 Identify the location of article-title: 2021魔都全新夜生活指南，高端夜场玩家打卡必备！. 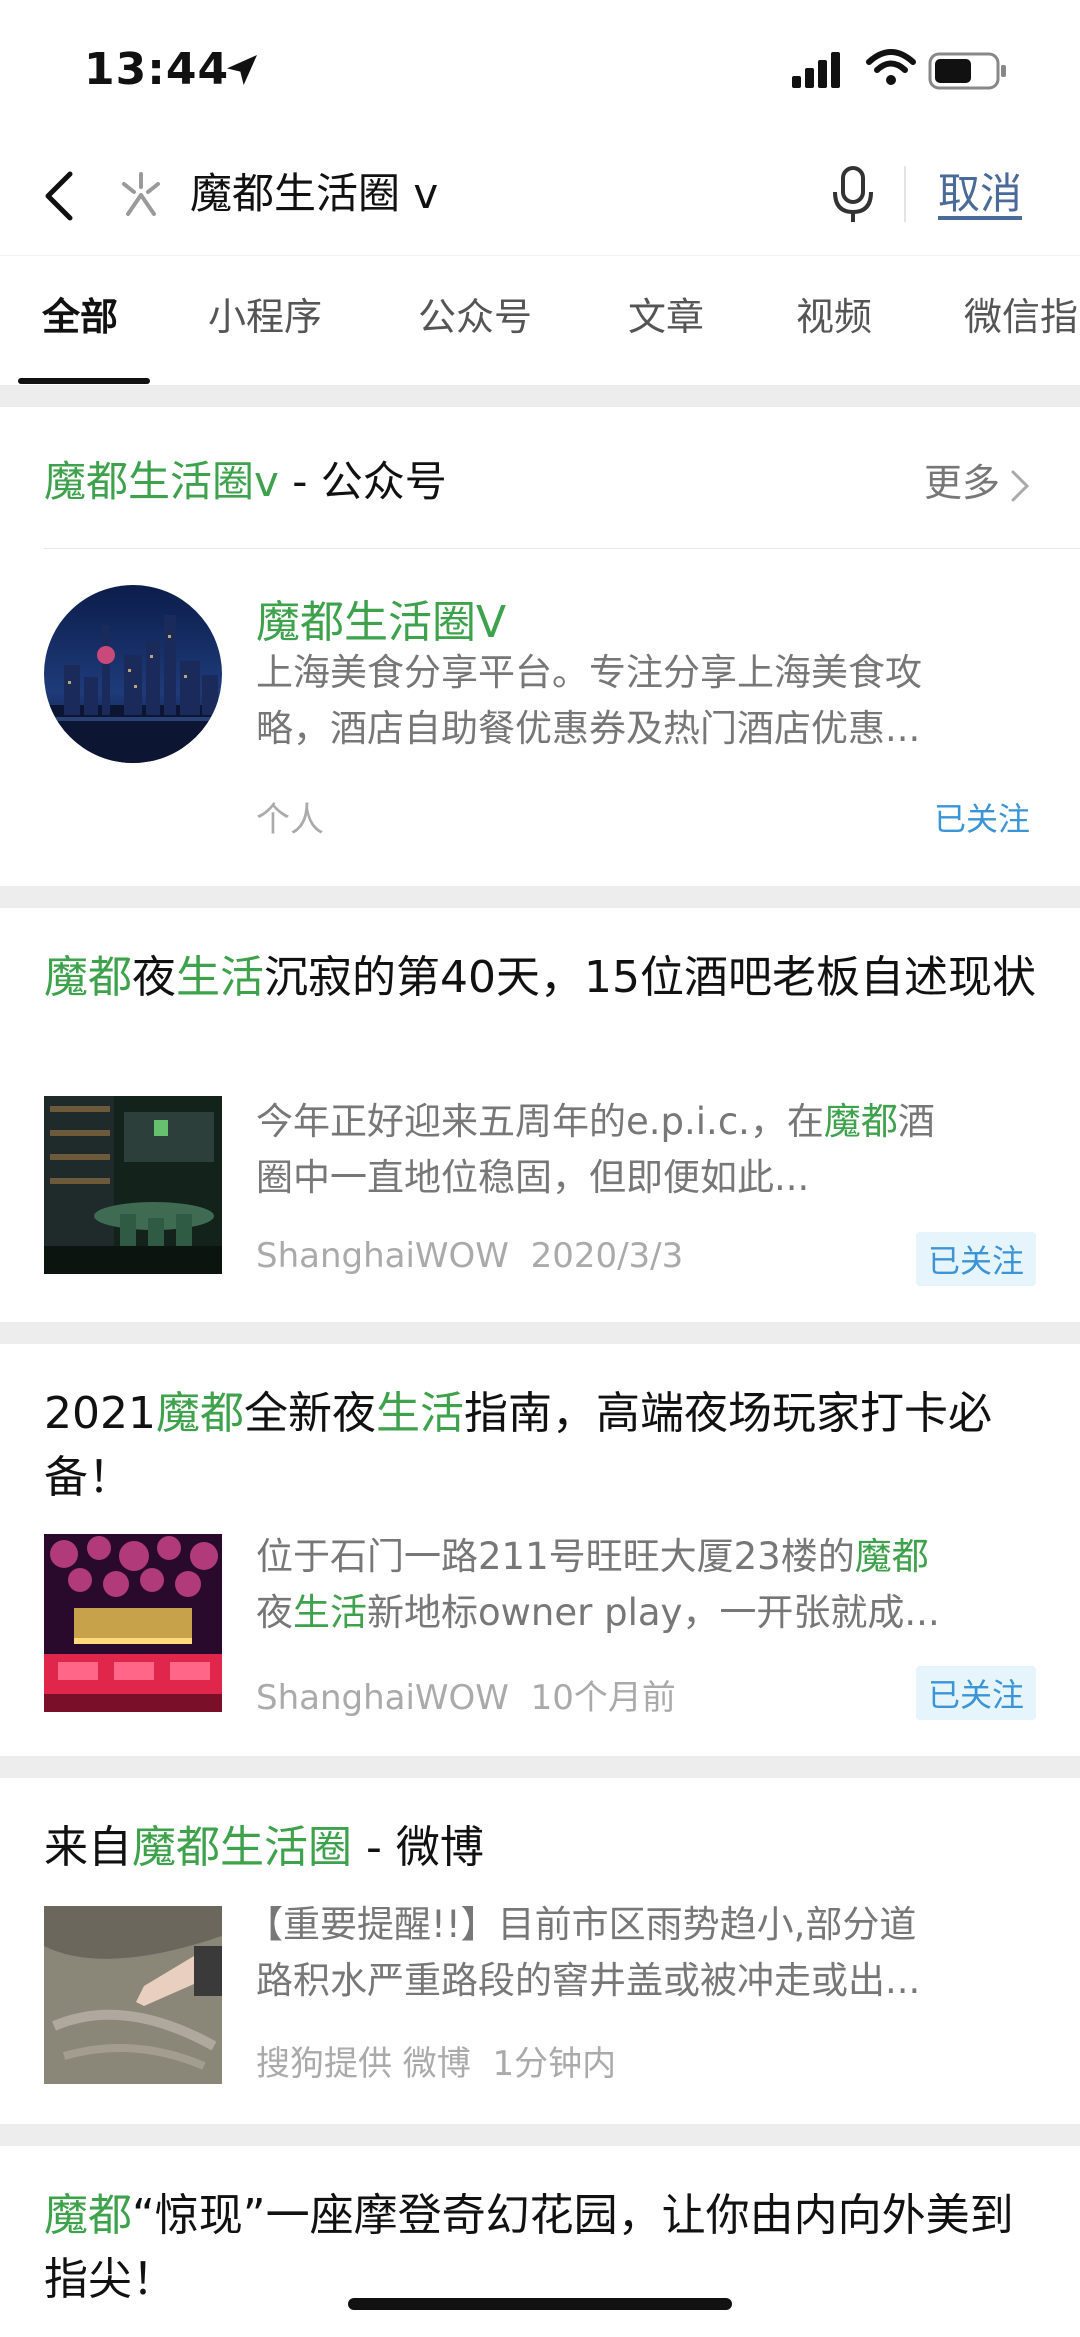
(544, 1446).